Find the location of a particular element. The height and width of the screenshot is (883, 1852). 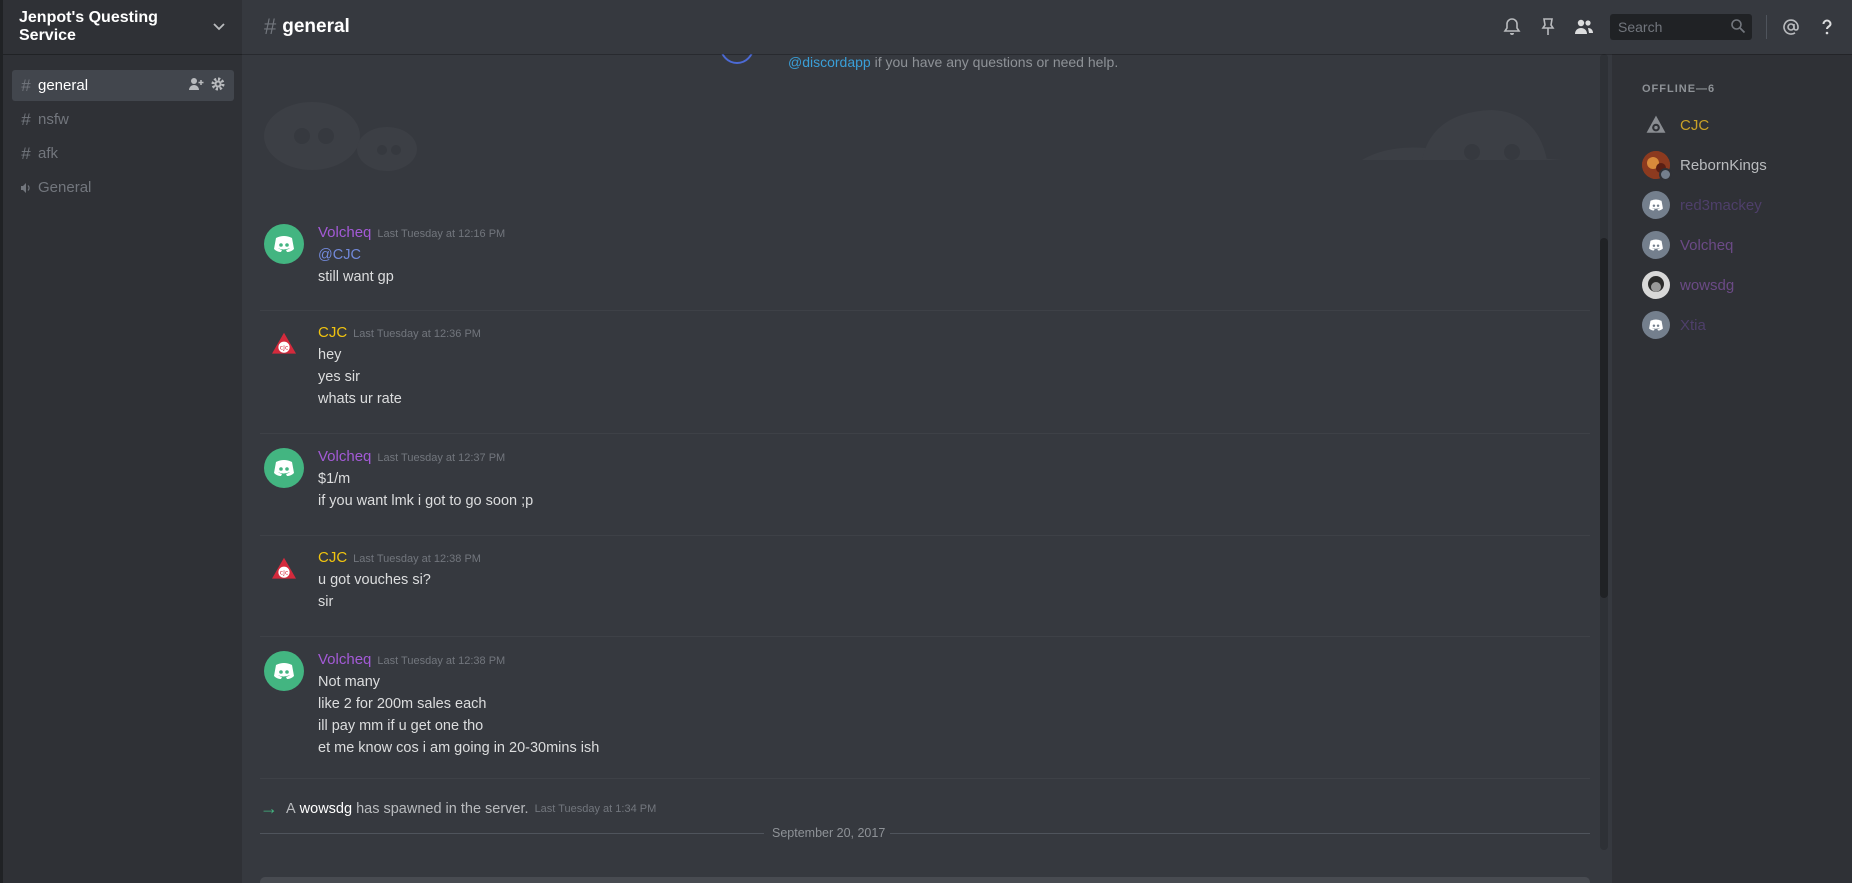

channel-label: afk is located at coordinates (48, 153).